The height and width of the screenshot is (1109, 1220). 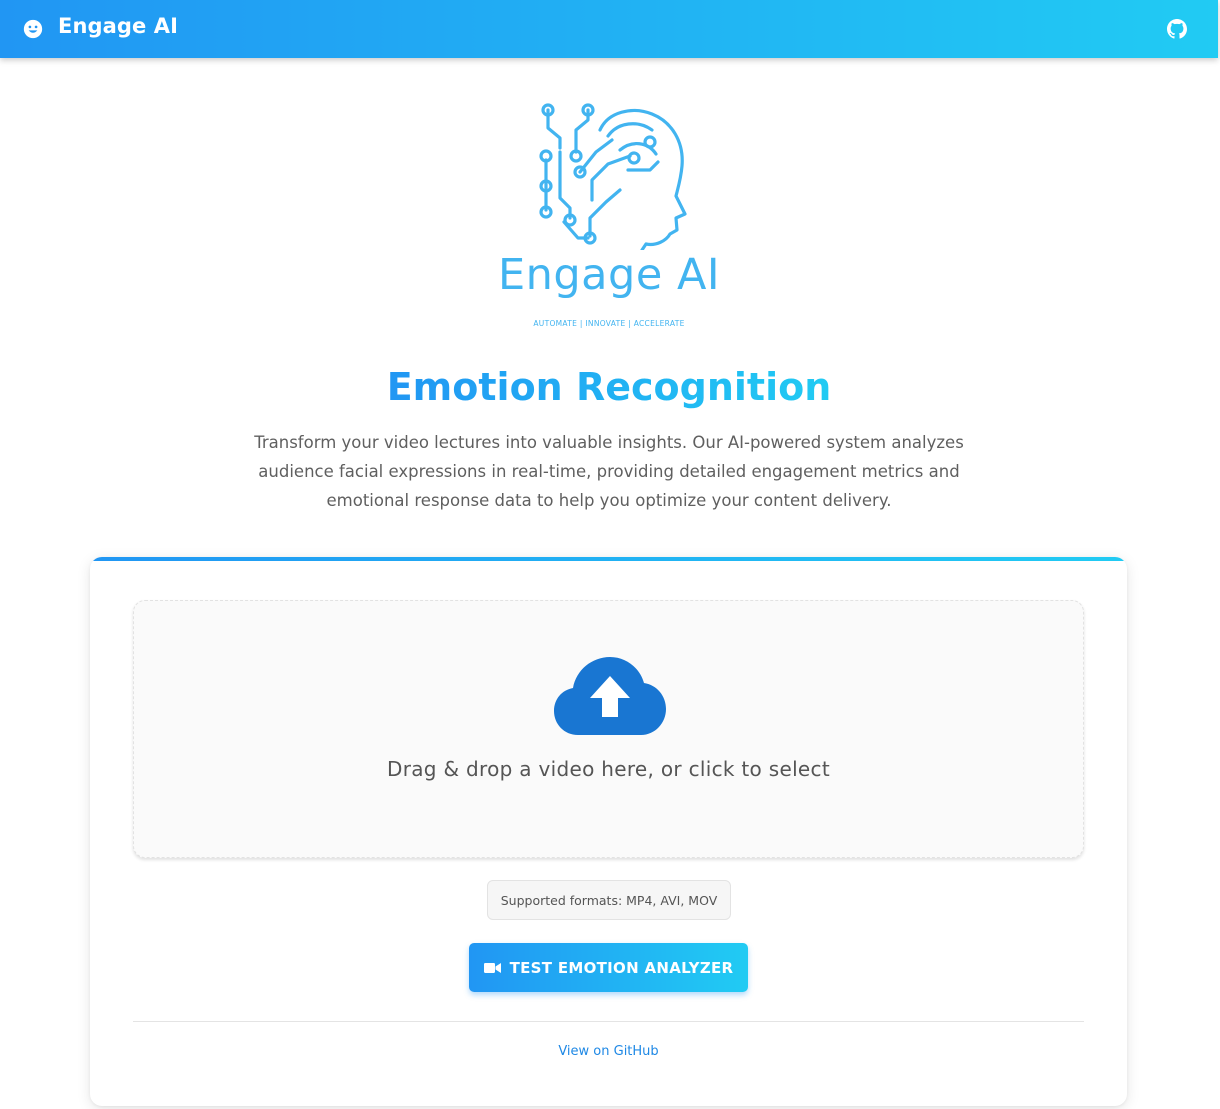 I want to click on supported-formats-chip: Supported formats: MP4, AVI, MOV, so click(x=609, y=900).